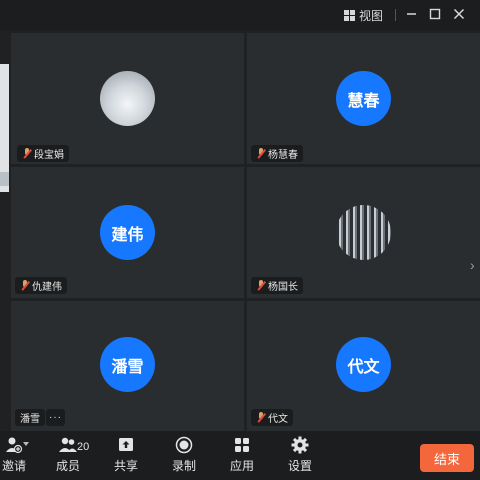 This screenshot has height=480, width=480. I want to click on more-options-button: ···, so click(55, 417).